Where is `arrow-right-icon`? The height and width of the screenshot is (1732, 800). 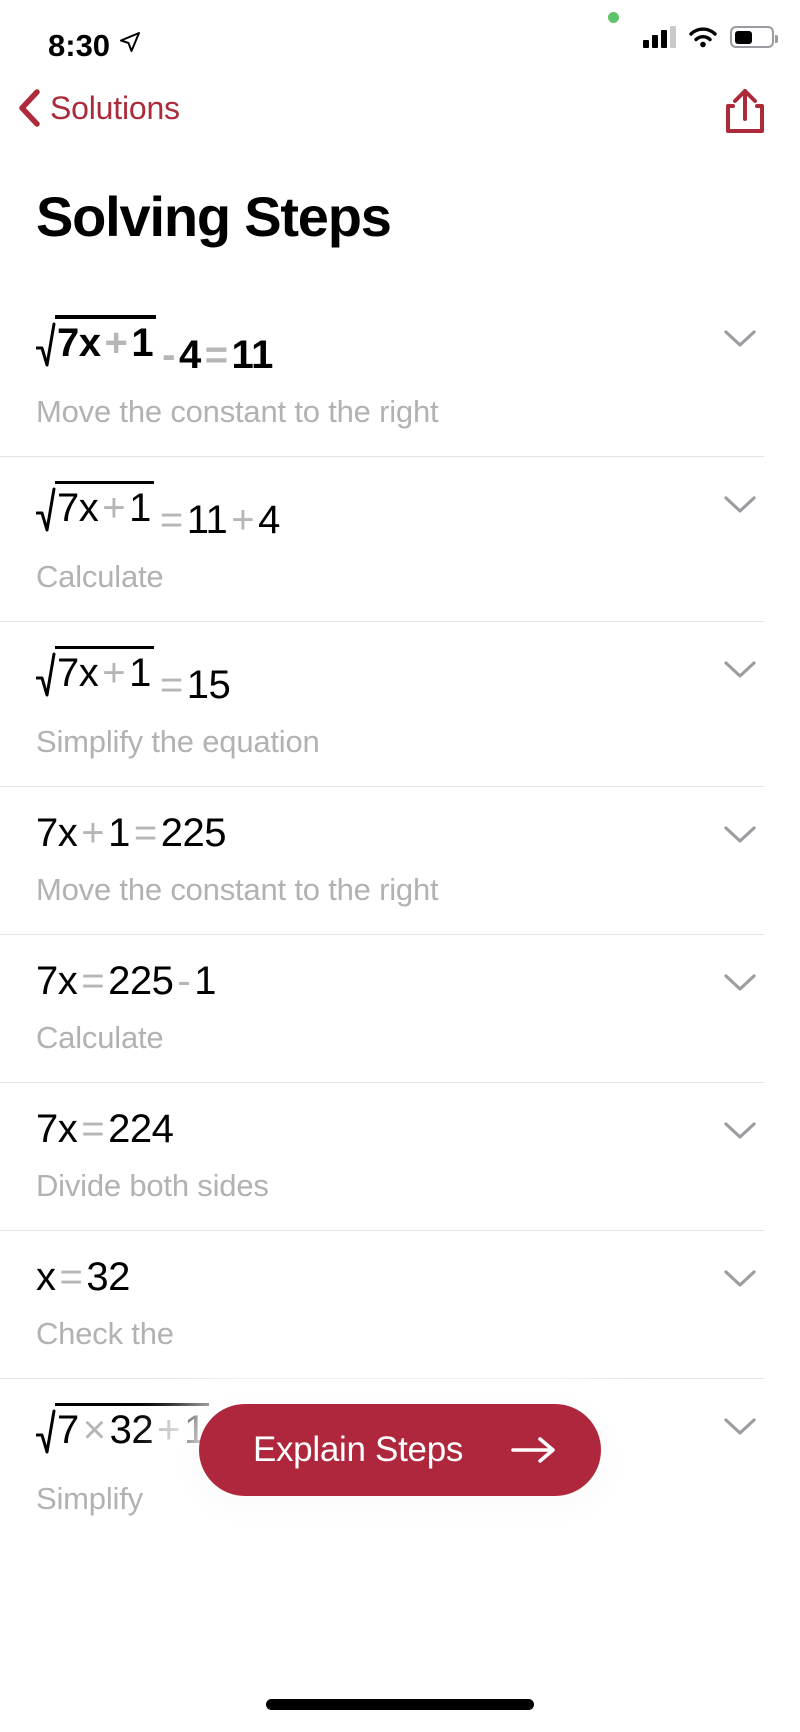 arrow-right-icon is located at coordinates (533, 1450).